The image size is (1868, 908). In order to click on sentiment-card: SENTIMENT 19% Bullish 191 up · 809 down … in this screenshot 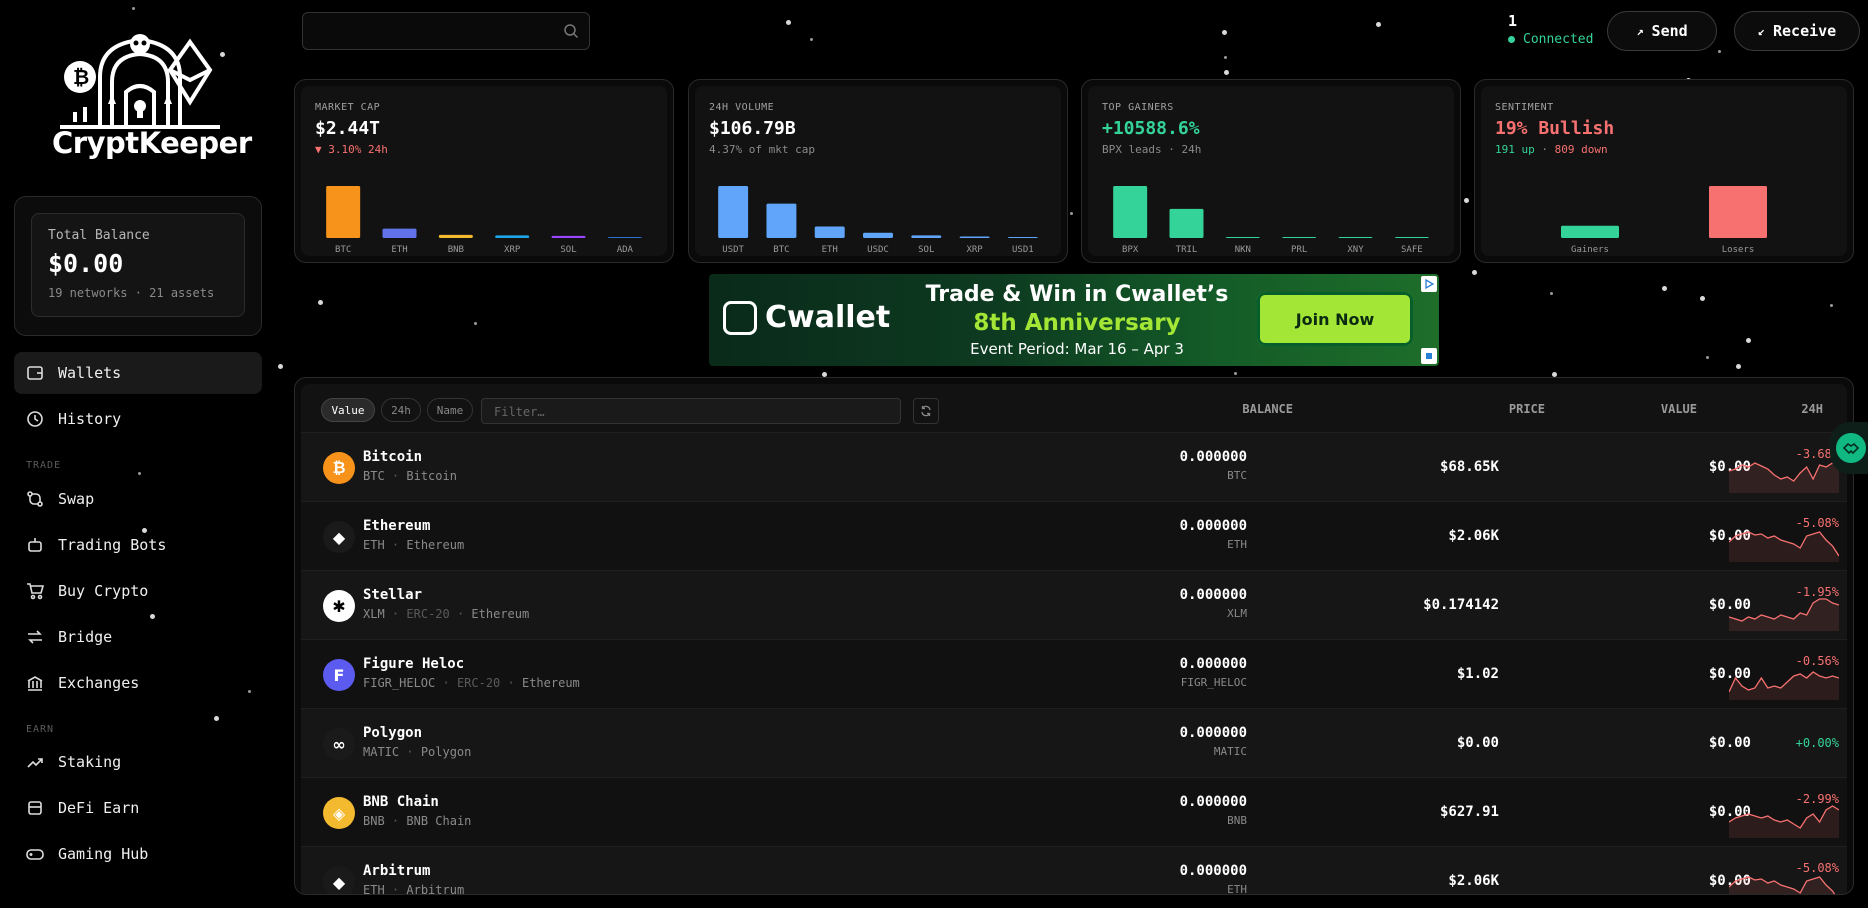, I will do `click(1664, 171)`.